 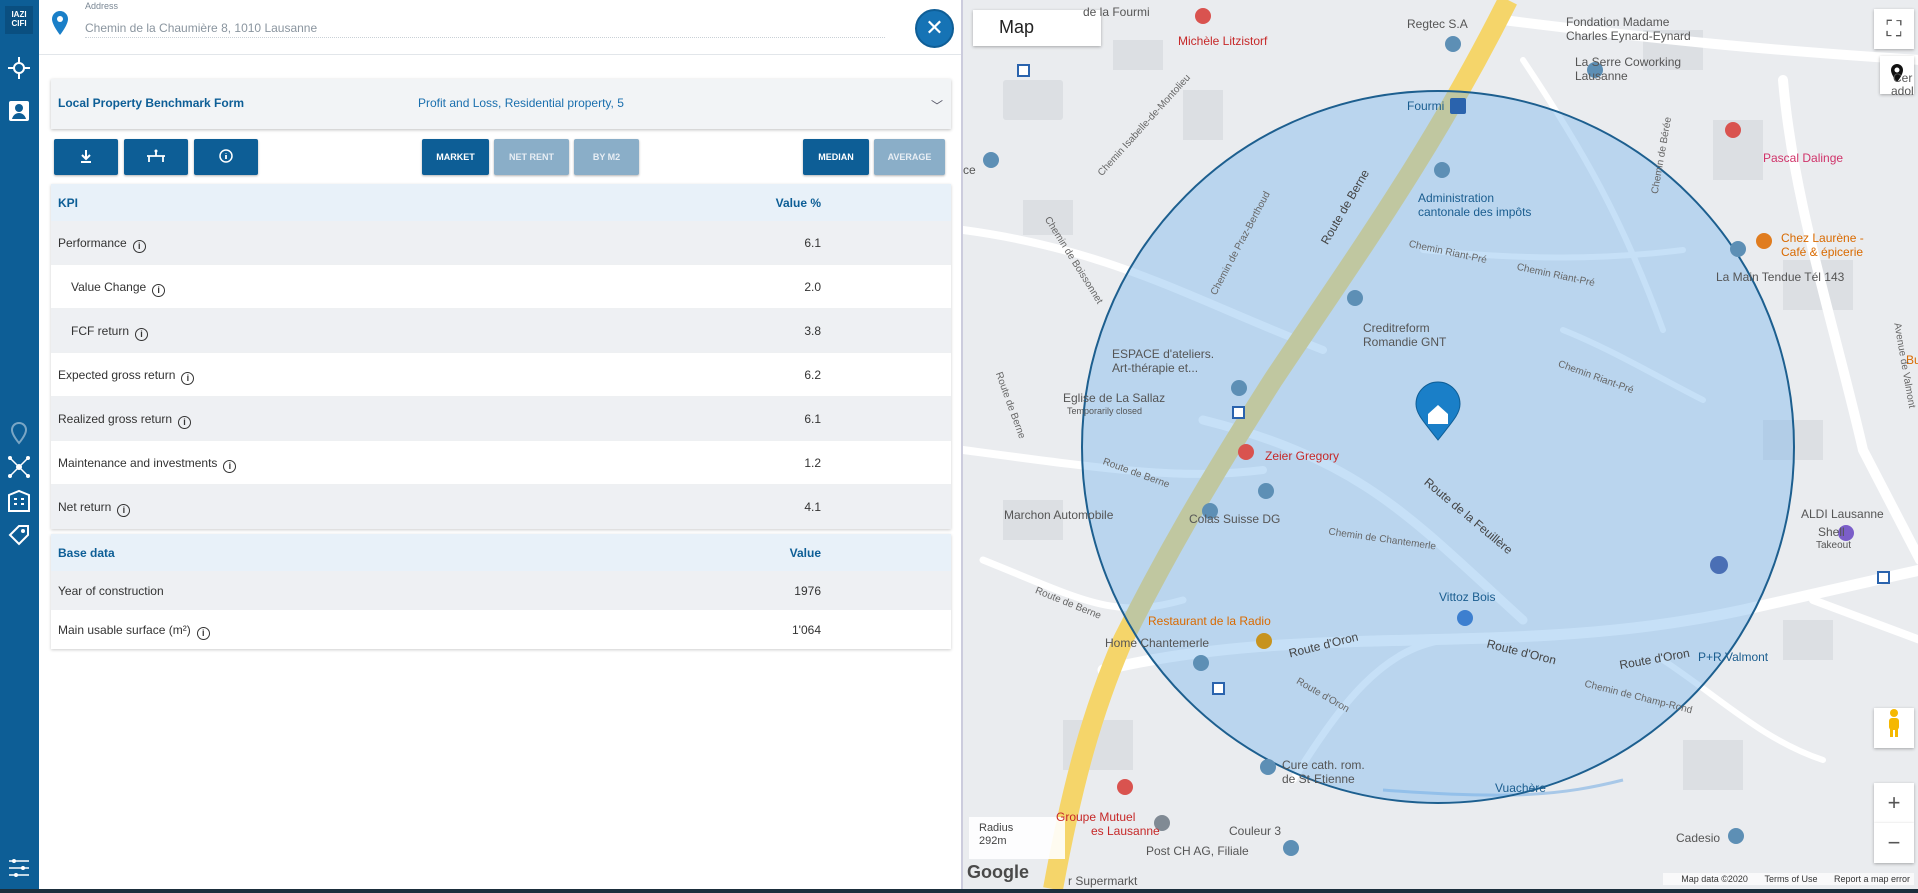 I want to click on navigation-icon, so click(x=19, y=68).